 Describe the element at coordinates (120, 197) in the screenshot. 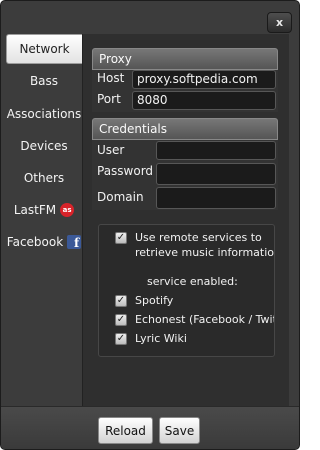

I see `domain-label: Domain` at that location.